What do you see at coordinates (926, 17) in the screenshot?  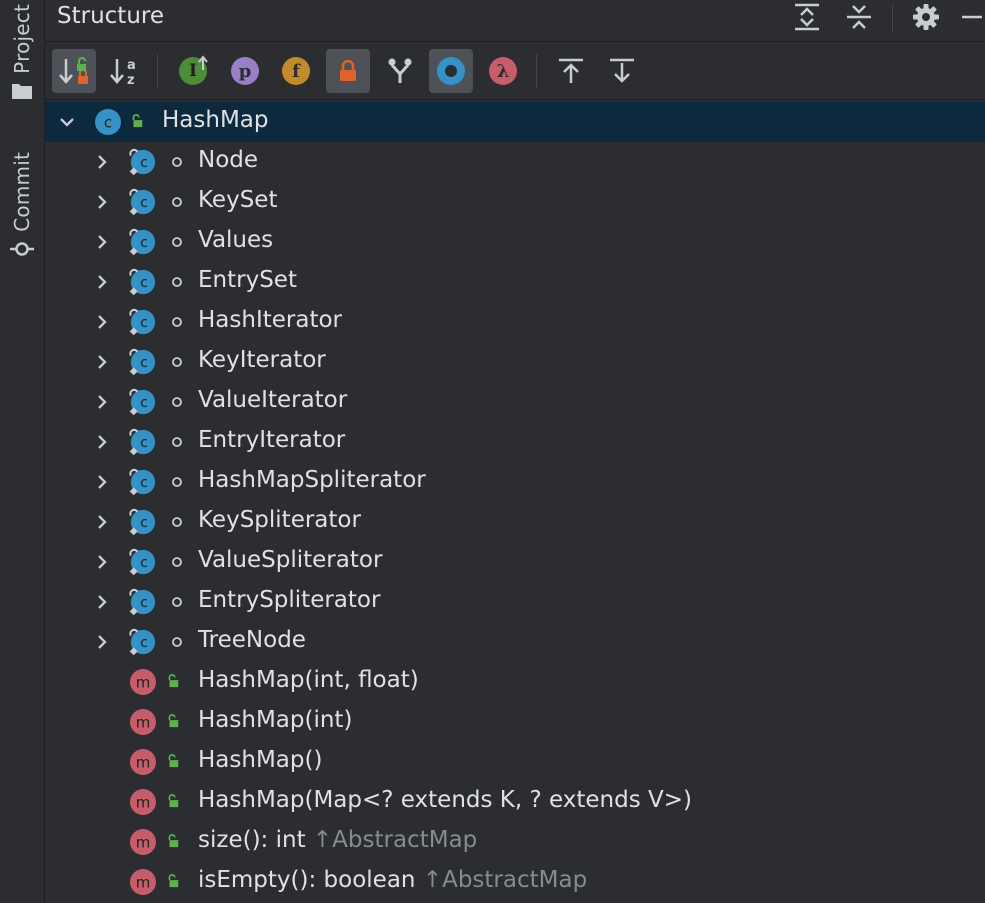 I see `settings-button` at bounding box center [926, 17].